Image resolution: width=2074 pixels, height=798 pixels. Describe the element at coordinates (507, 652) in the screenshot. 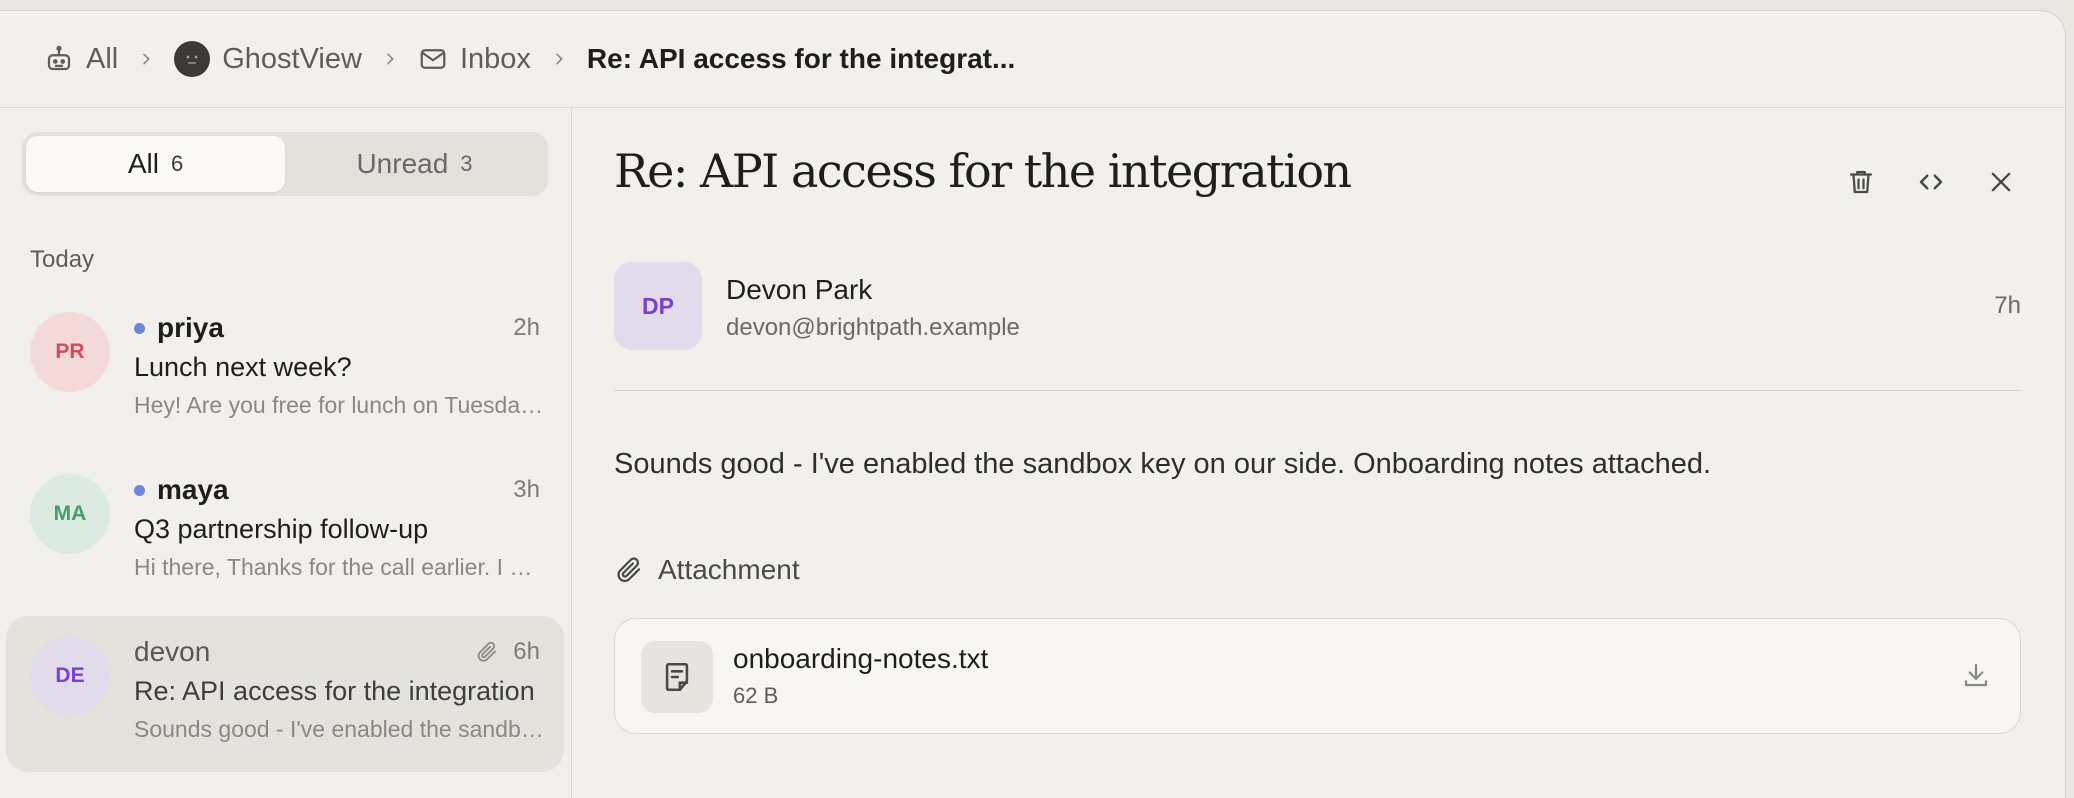

I see `message-time: 6h` at that location.